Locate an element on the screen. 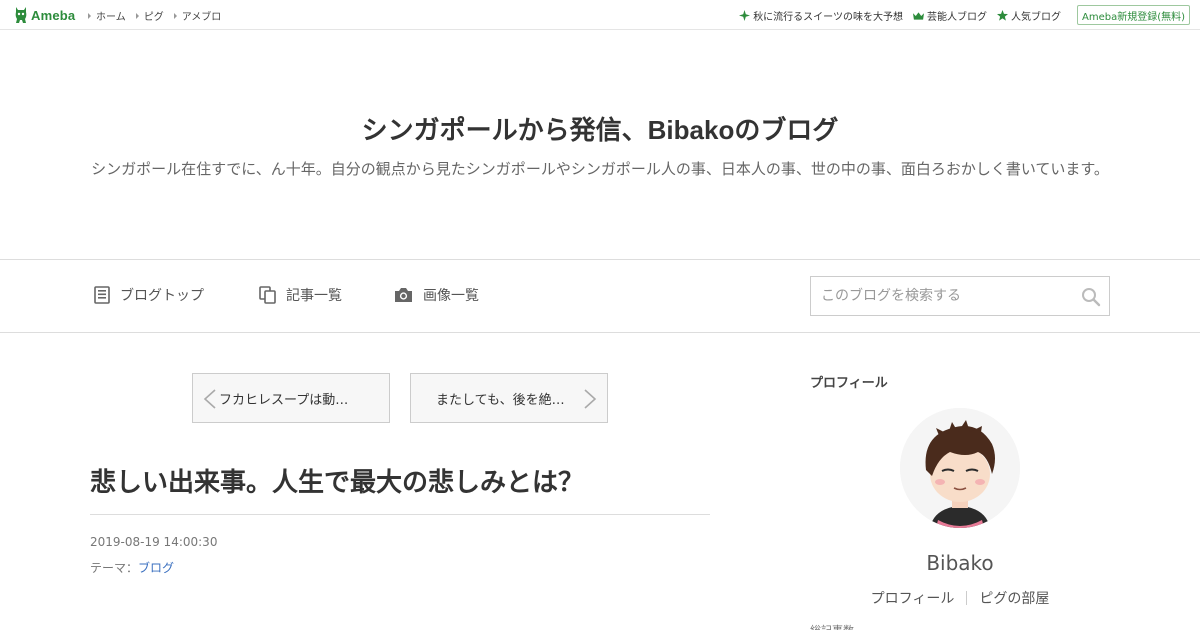 The image size is (1200, 630). article-date: 2019-08-19 14:00:30 is located at coordinates (154, 542).